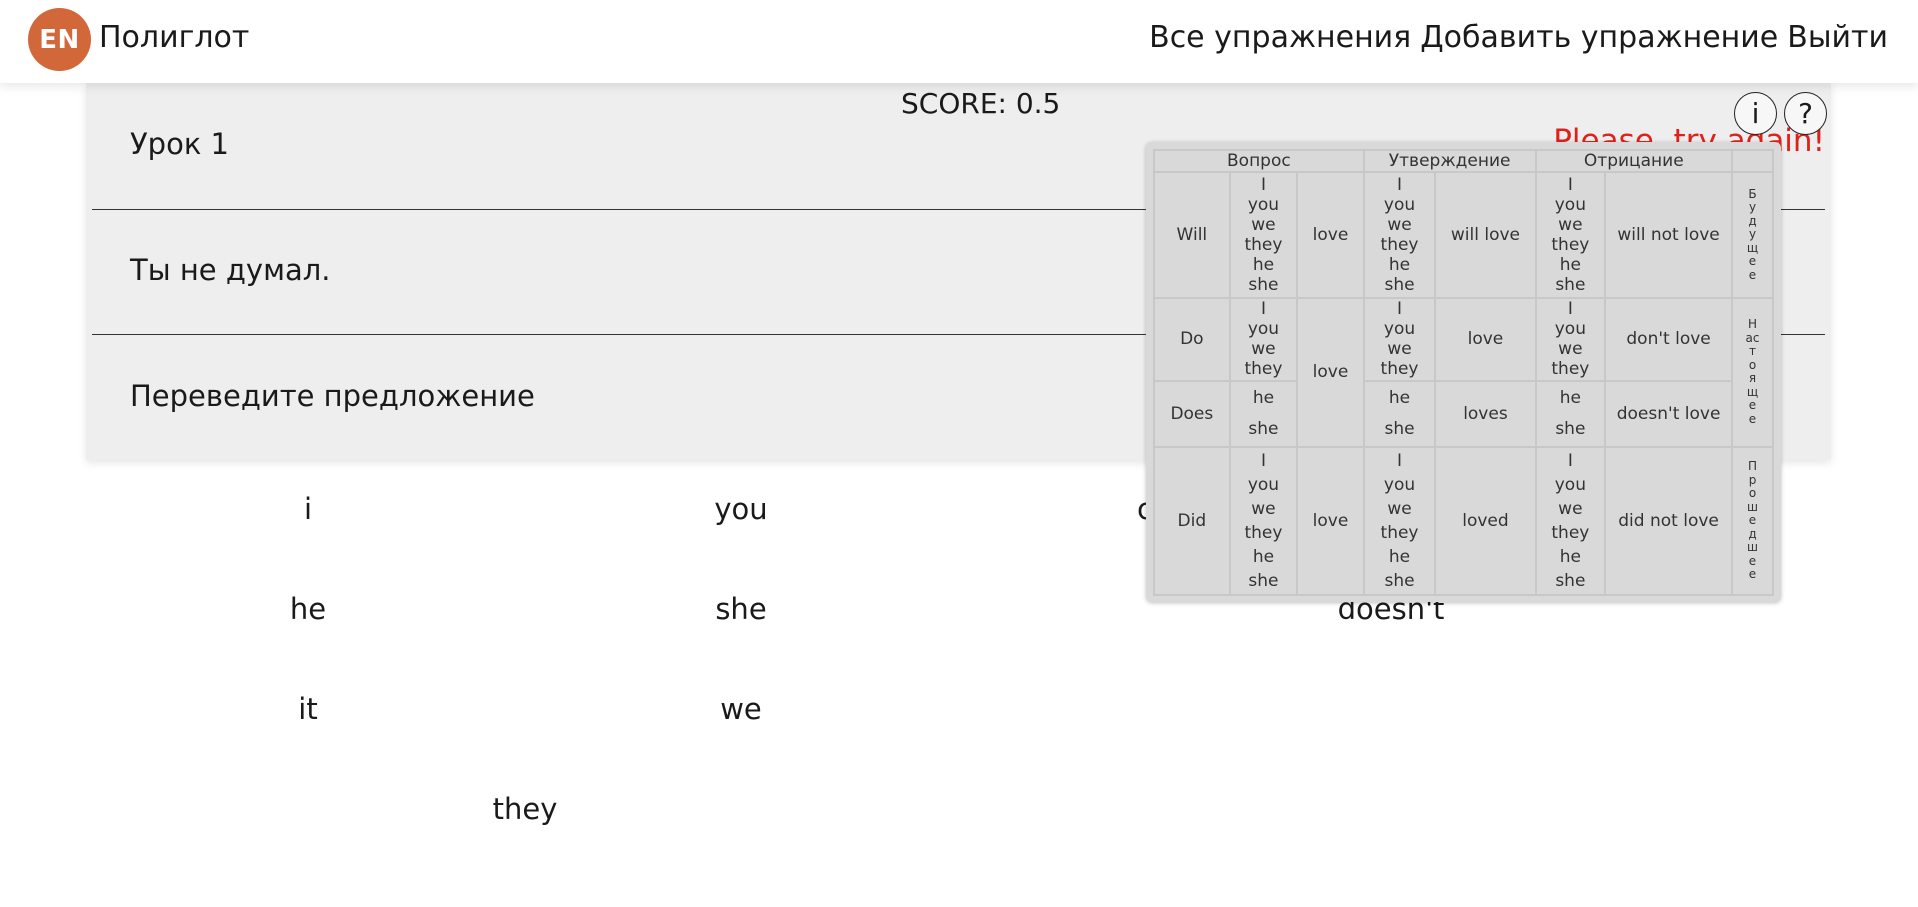 This screenshot has width=1918, height=907. What do you see at coordinates (308, 509) in the screenshot?
I see `word-tile: i` at bounding box center [308, 509].